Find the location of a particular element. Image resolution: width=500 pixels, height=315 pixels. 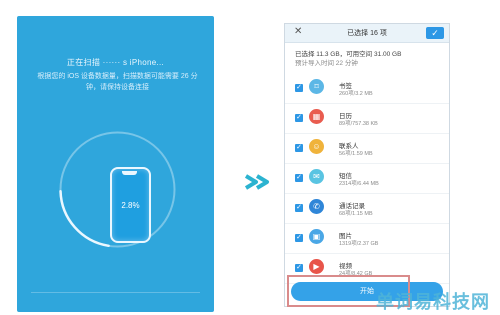

video-icon: ▶ is located at coordinates (316, 266).